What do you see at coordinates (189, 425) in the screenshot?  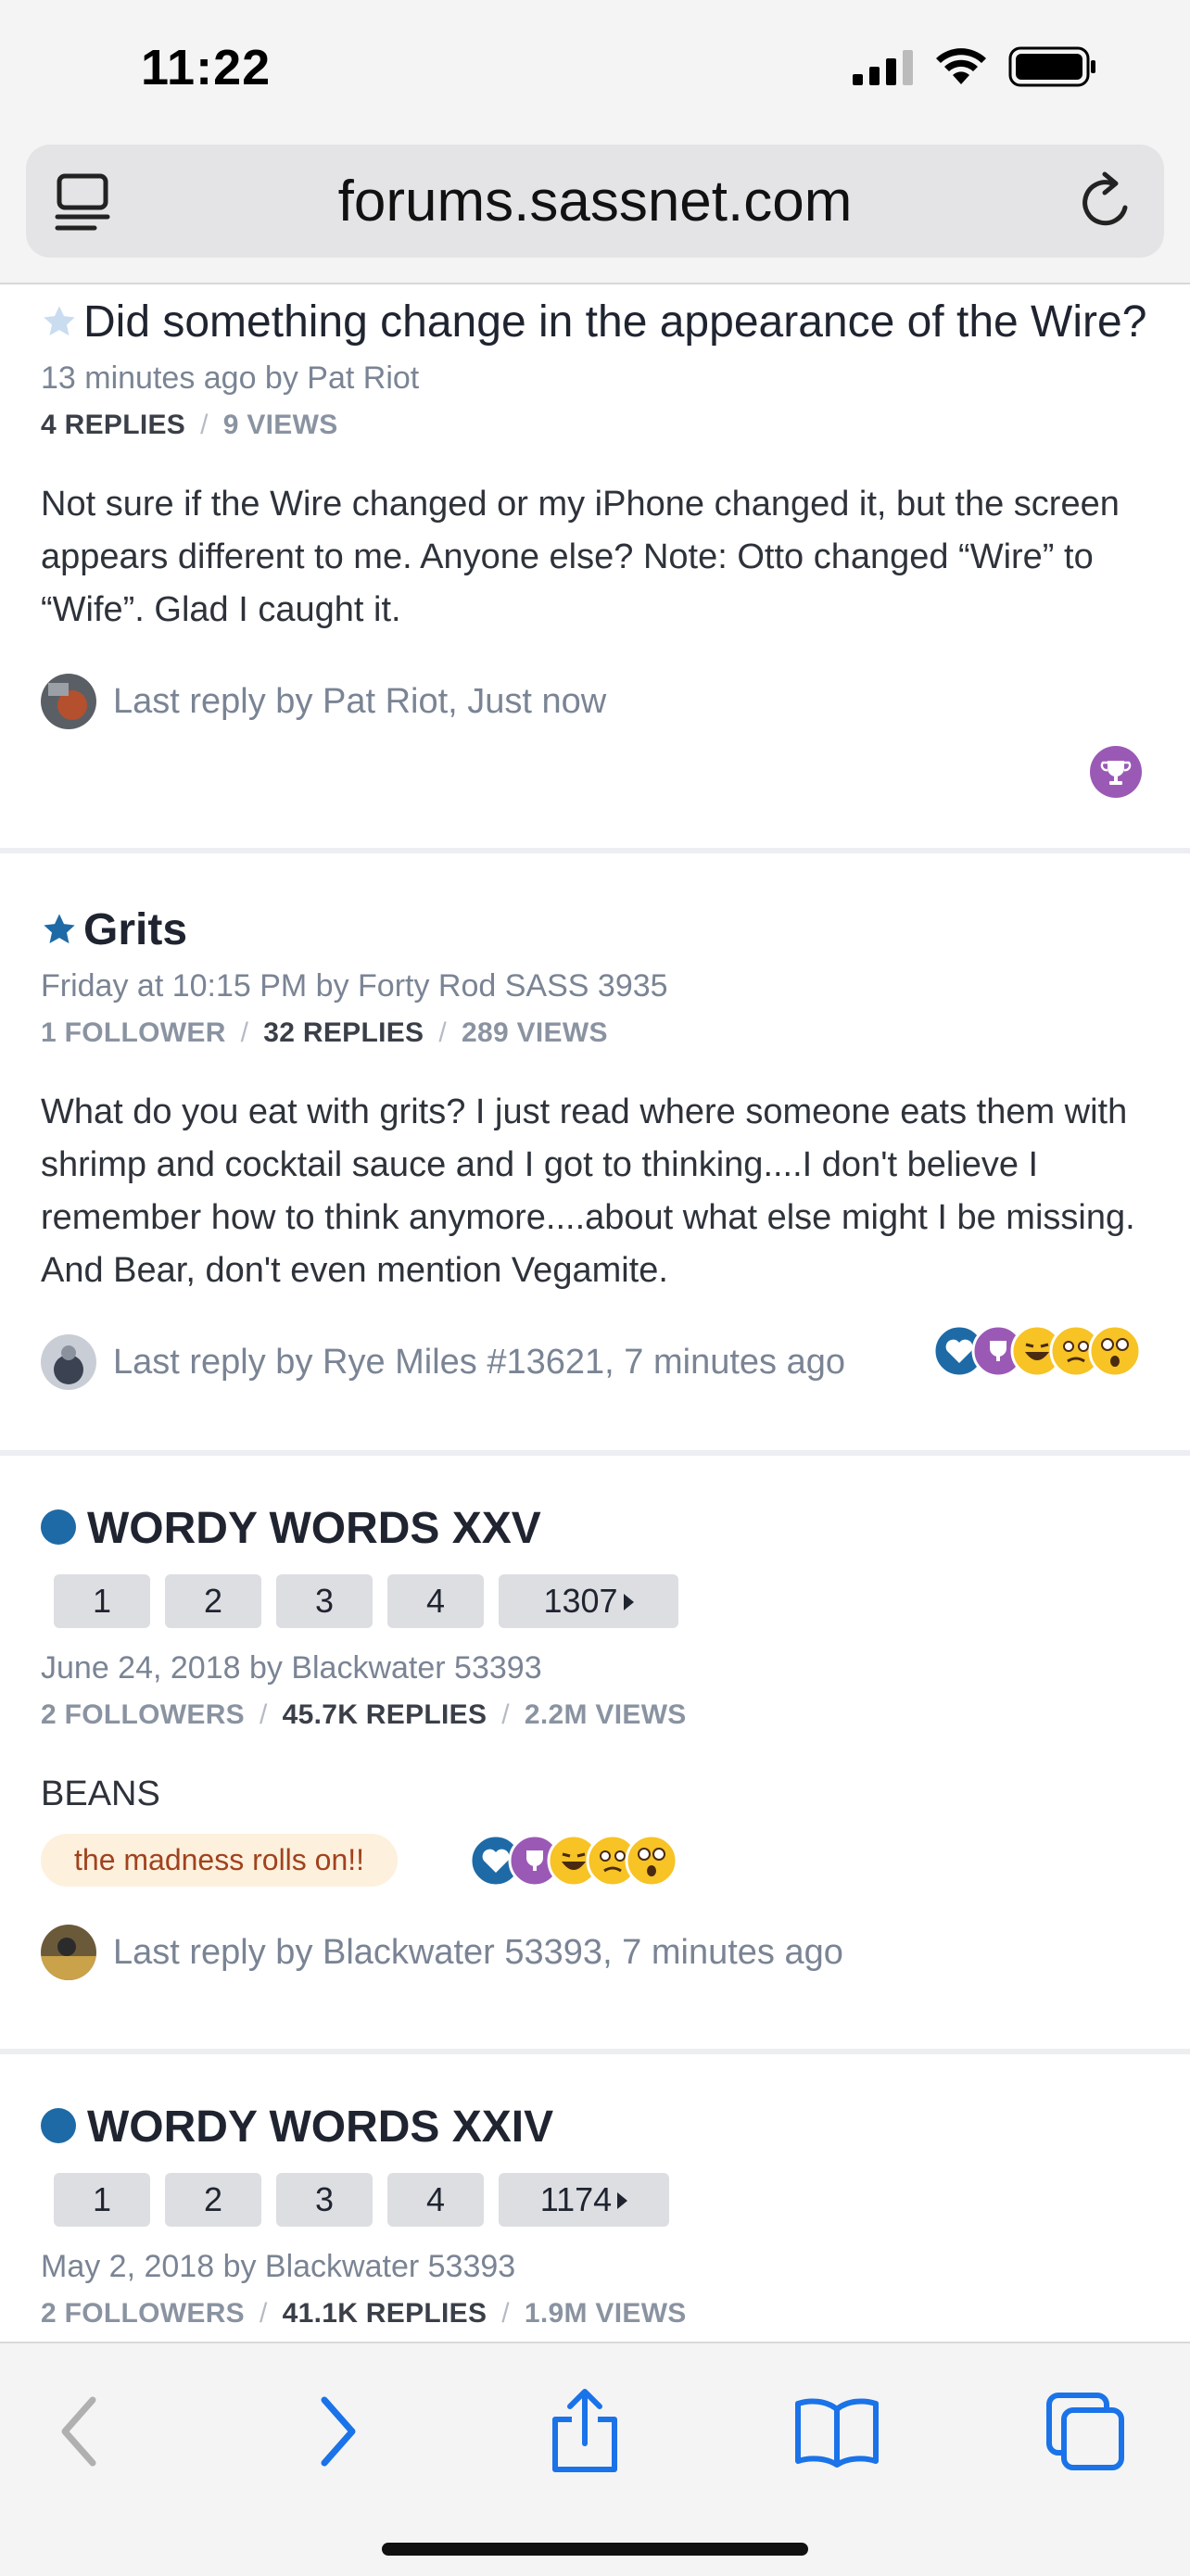 I see `thread-stats: 4 REPLIES/9 VIEWS` at bounding box center [189, 425].